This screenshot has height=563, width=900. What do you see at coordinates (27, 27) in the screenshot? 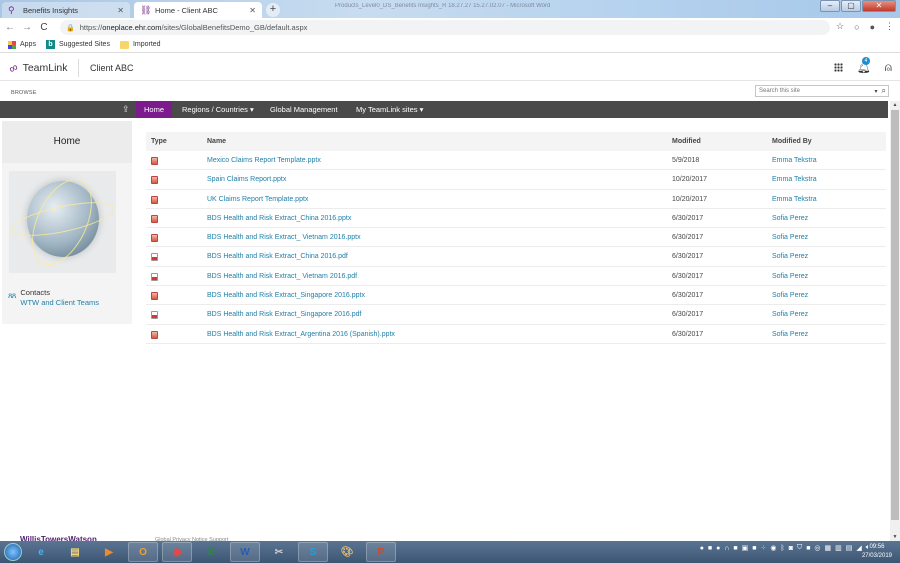
I see `forward-button: →` at bounding box center [27, 27].